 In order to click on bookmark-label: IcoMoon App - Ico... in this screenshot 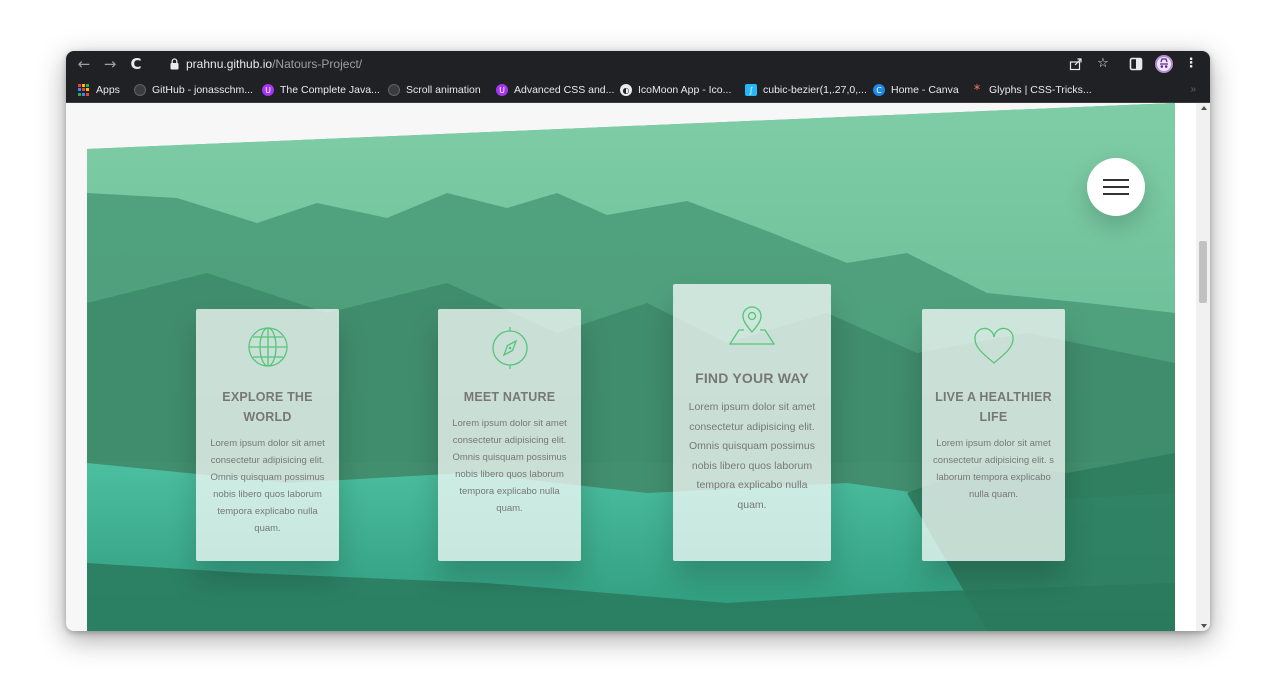, I will do `click(685, 90)`.